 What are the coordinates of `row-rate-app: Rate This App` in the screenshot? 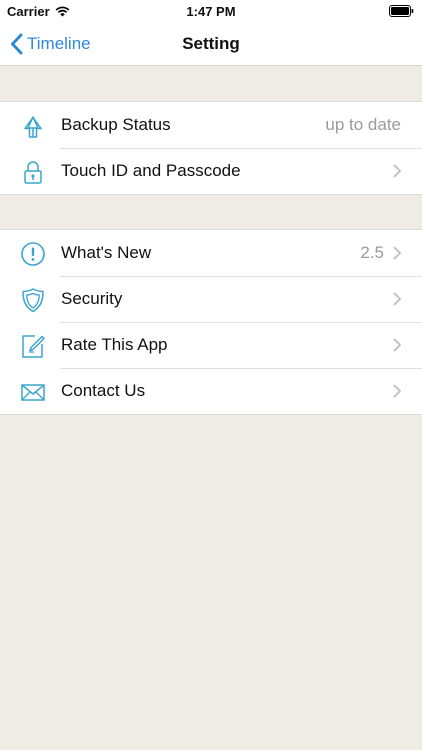 It's located at (211, 345).